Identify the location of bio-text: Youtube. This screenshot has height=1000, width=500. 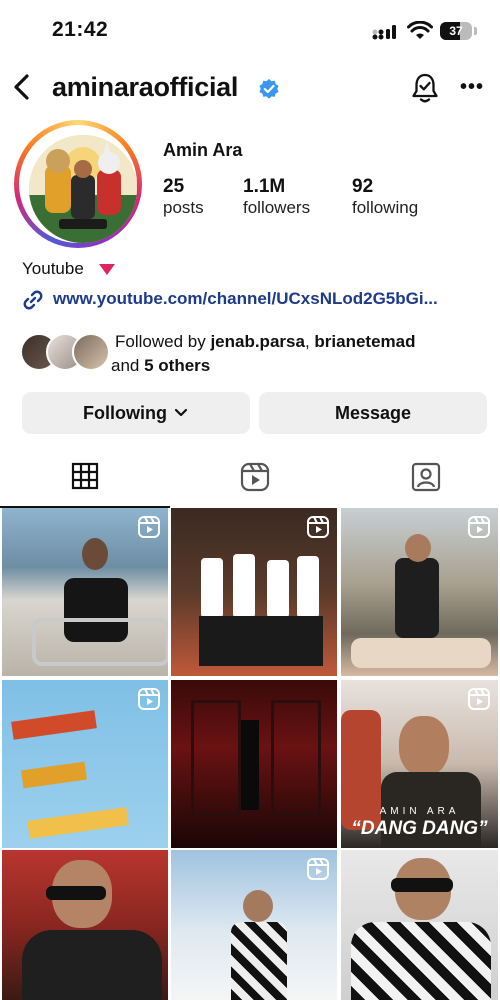
(53, 268).